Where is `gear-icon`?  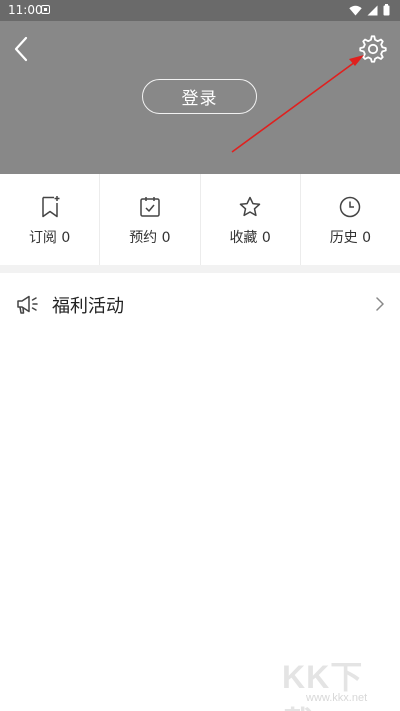
gear-icon is located at coordinates (373, 49).